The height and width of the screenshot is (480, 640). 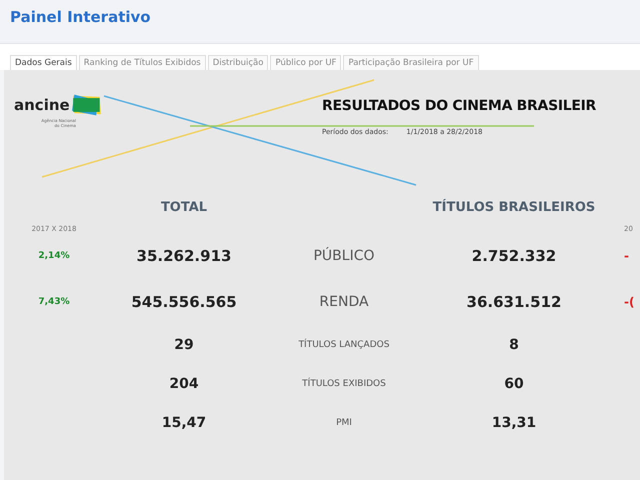 I want to click on brazilian-value: 60, so click(x=514, y=384).